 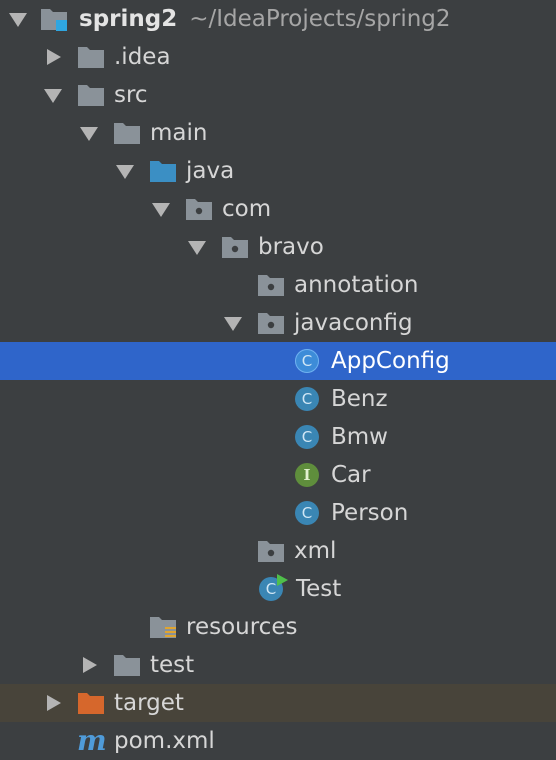 I want to click on tree-row-bmw: C Bmw, so click(x=278, y=437).